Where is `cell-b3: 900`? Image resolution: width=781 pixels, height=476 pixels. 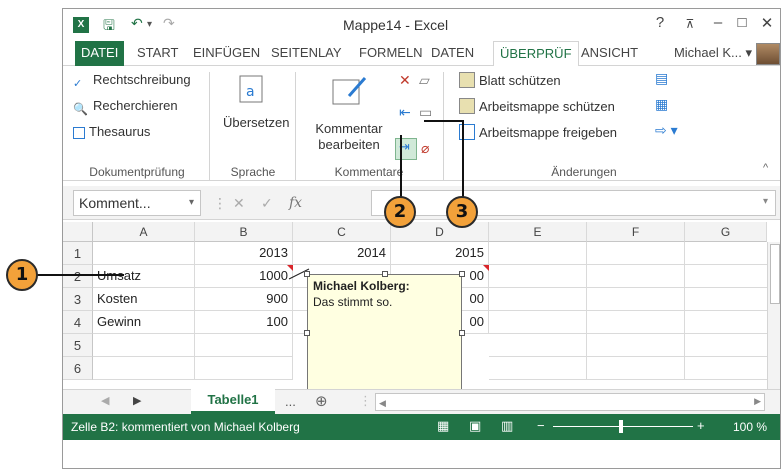
cell-b3: 900 is located at coordinates (244, 299).